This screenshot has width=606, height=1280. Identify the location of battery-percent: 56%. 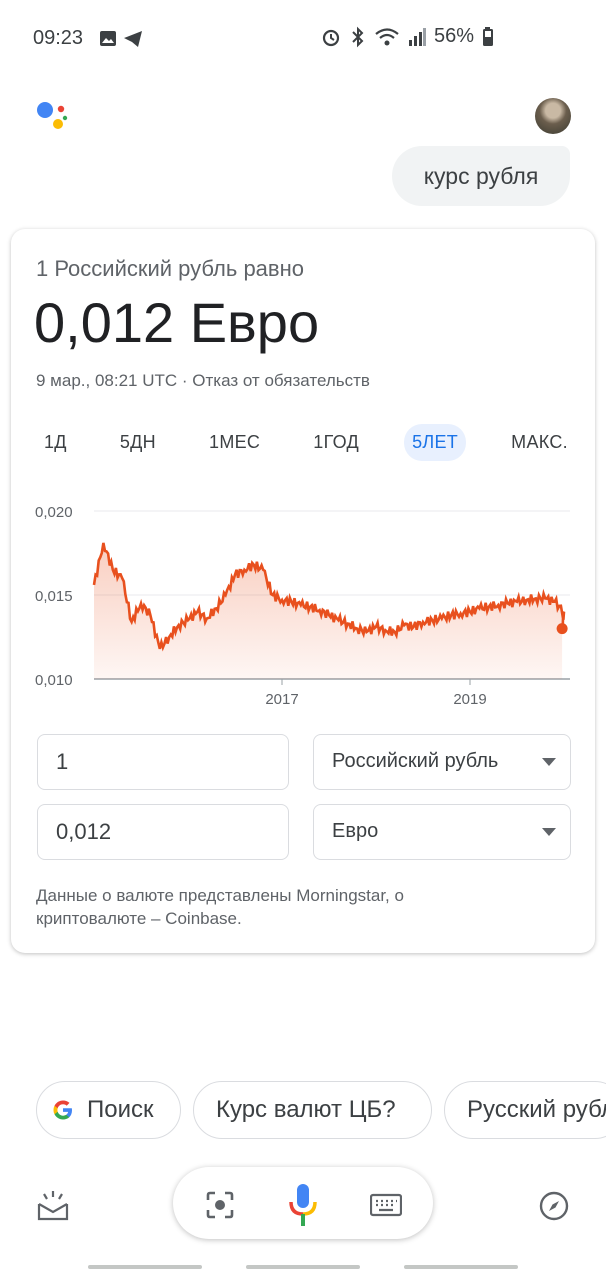
(454, 36).